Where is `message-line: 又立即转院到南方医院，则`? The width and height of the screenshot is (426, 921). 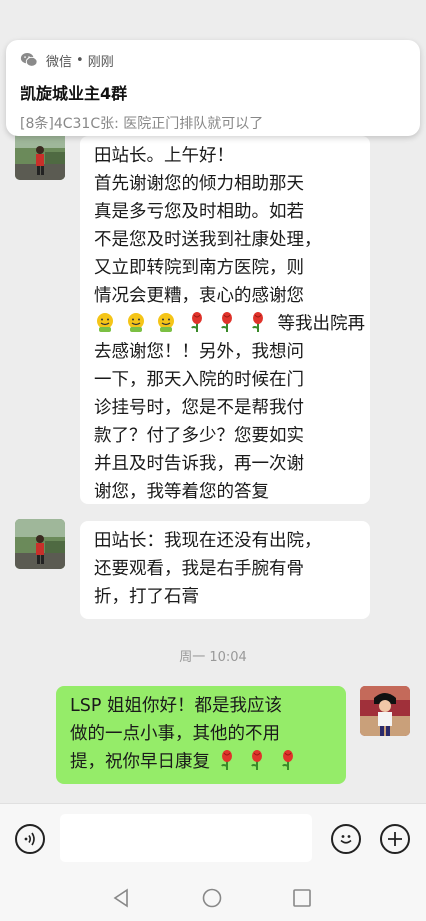
message-line: 又立即转院到南方医院，则 is located at coordinates (199, 268).